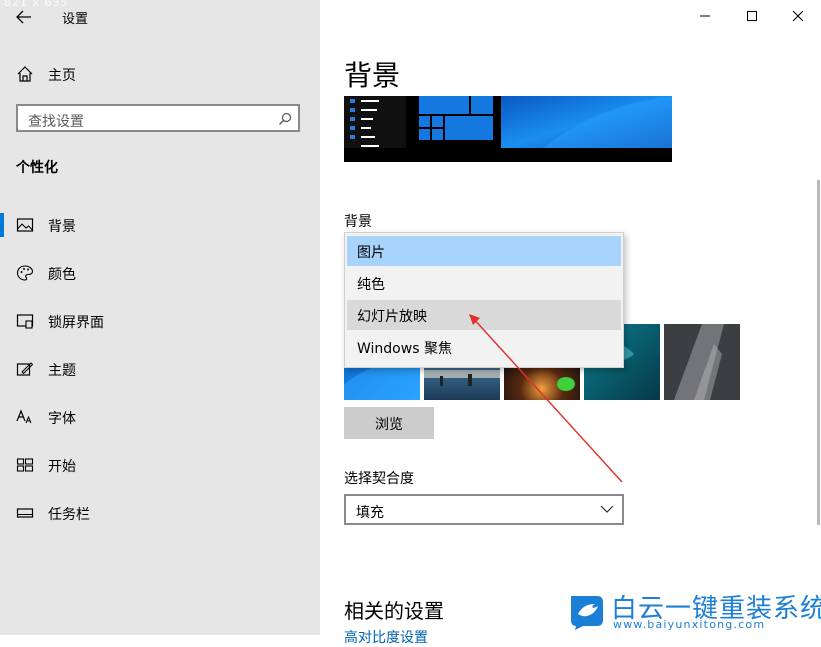  What do you see at coordinates (484, 347) in the screenshot?
I see `dropdown-option-windows-spotlight: Windows 聚焦` at bounding box center [484, 347].